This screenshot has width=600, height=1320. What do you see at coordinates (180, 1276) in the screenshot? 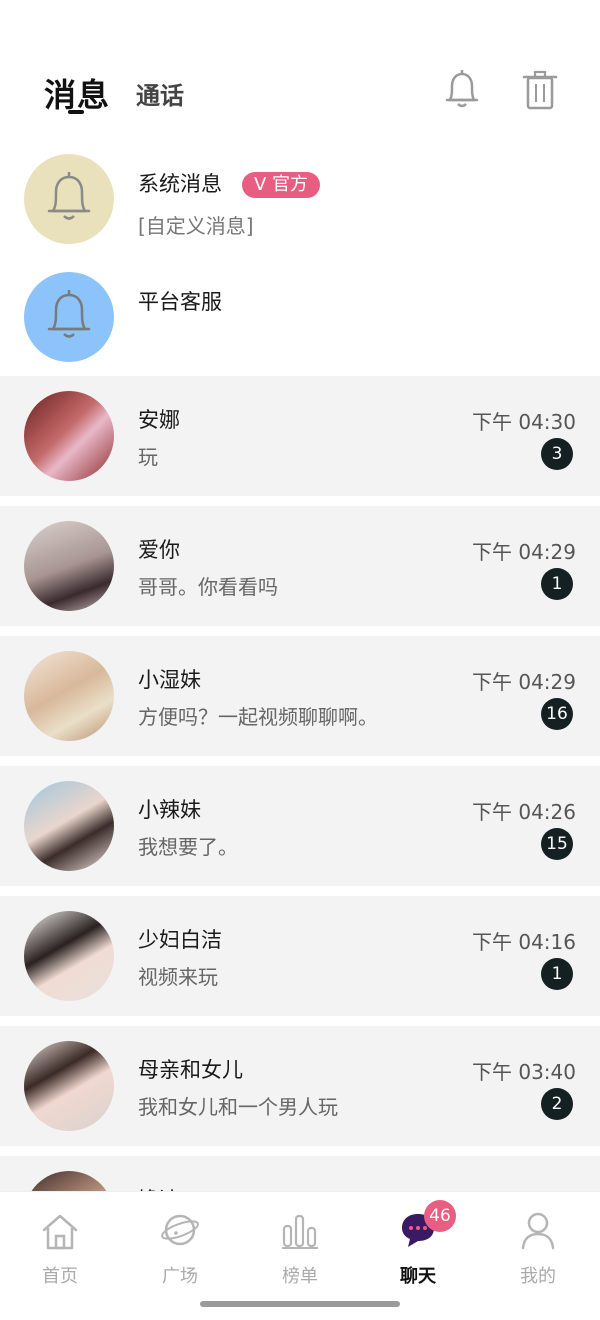
I see `nav-label-square: 广场` at bounding box center [180, 1276].